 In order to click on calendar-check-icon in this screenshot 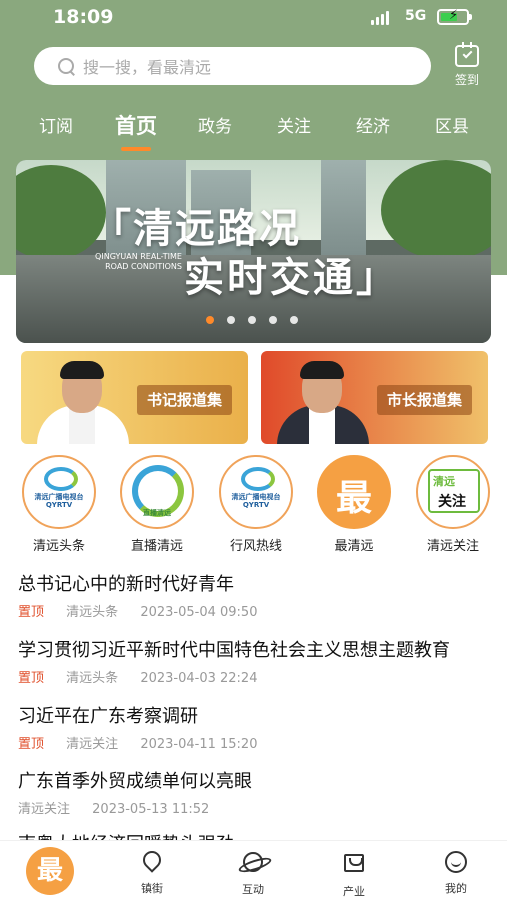, I will do `click(467, 54)`.